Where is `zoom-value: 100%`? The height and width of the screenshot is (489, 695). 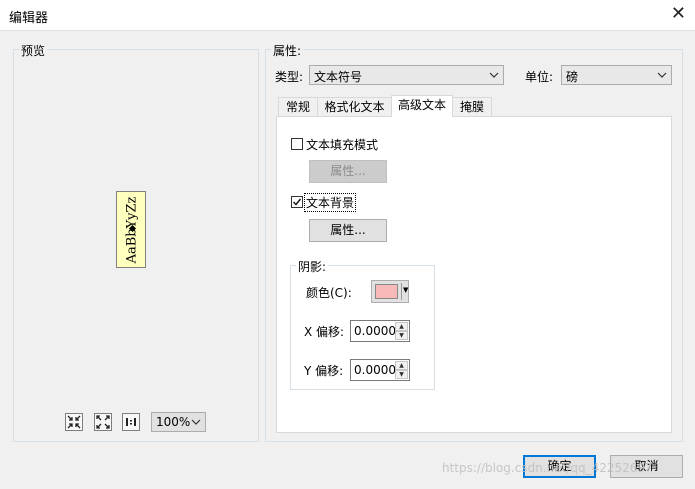 zoom-value: 100% is located at coordinates (173, 422).